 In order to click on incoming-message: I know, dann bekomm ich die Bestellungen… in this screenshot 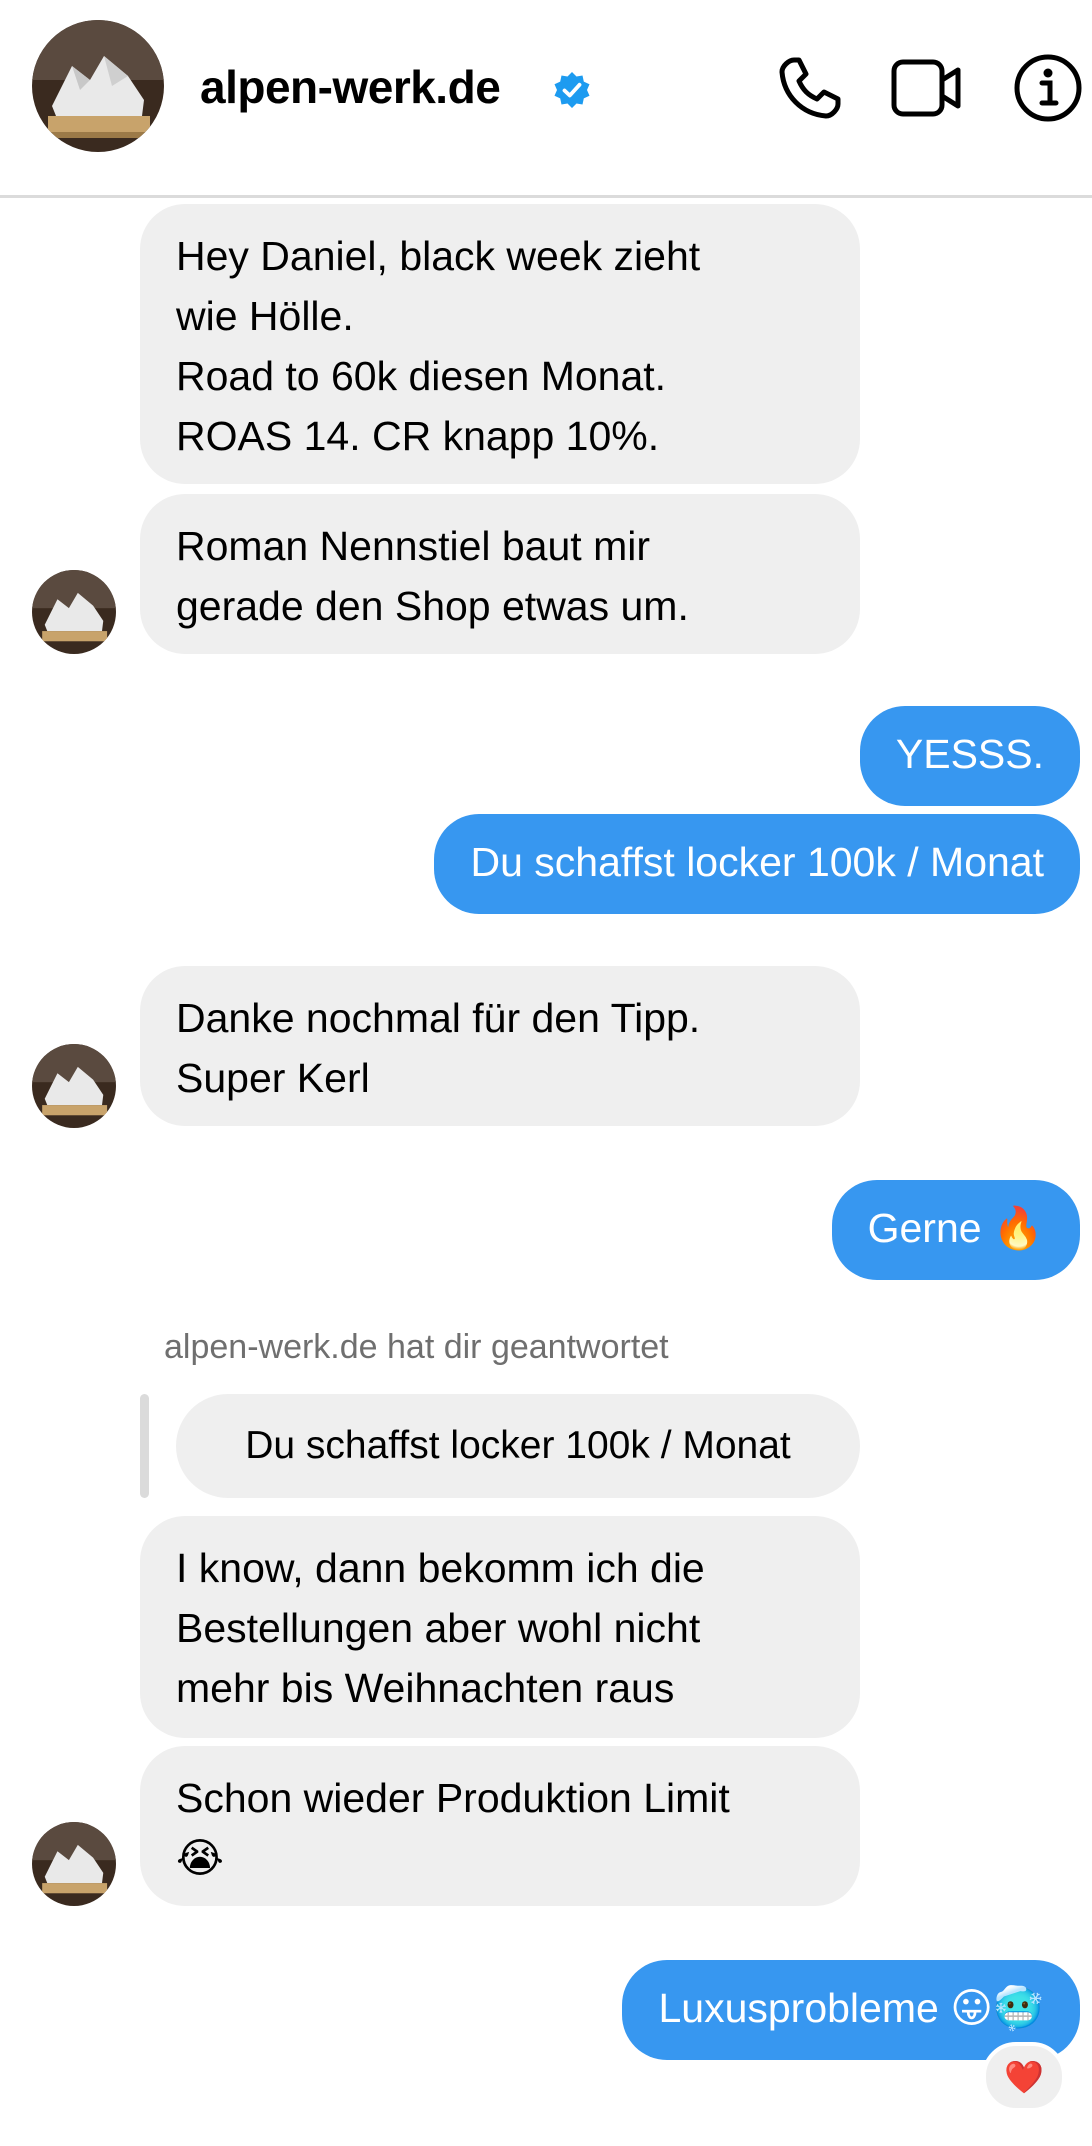, I will do `click(500, 1627)`.